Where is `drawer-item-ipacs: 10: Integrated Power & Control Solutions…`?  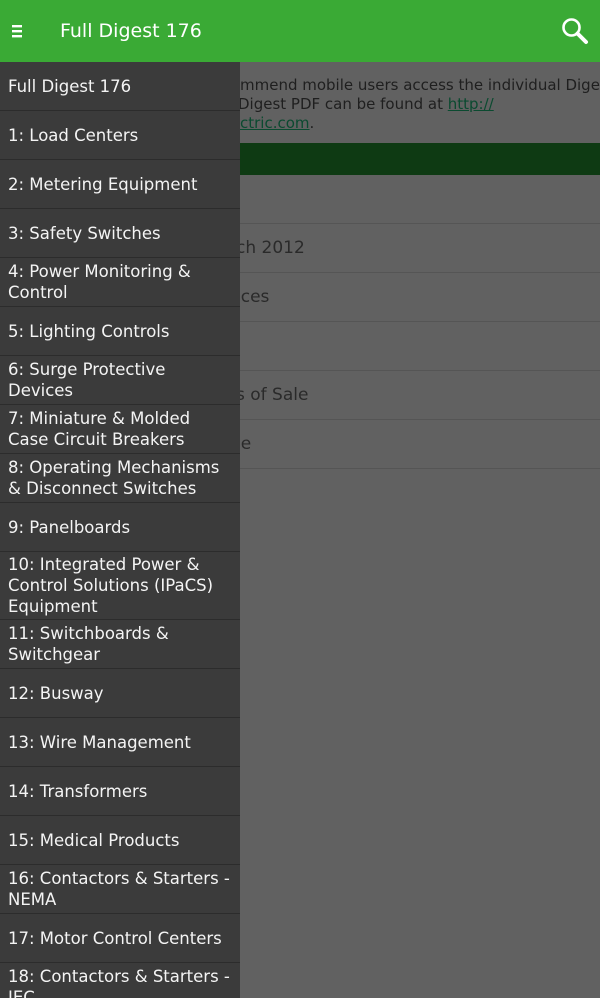 drawer-item-ipacs: 10: Integrated Power & Control Solutions… is located at coordinates (120, 586).